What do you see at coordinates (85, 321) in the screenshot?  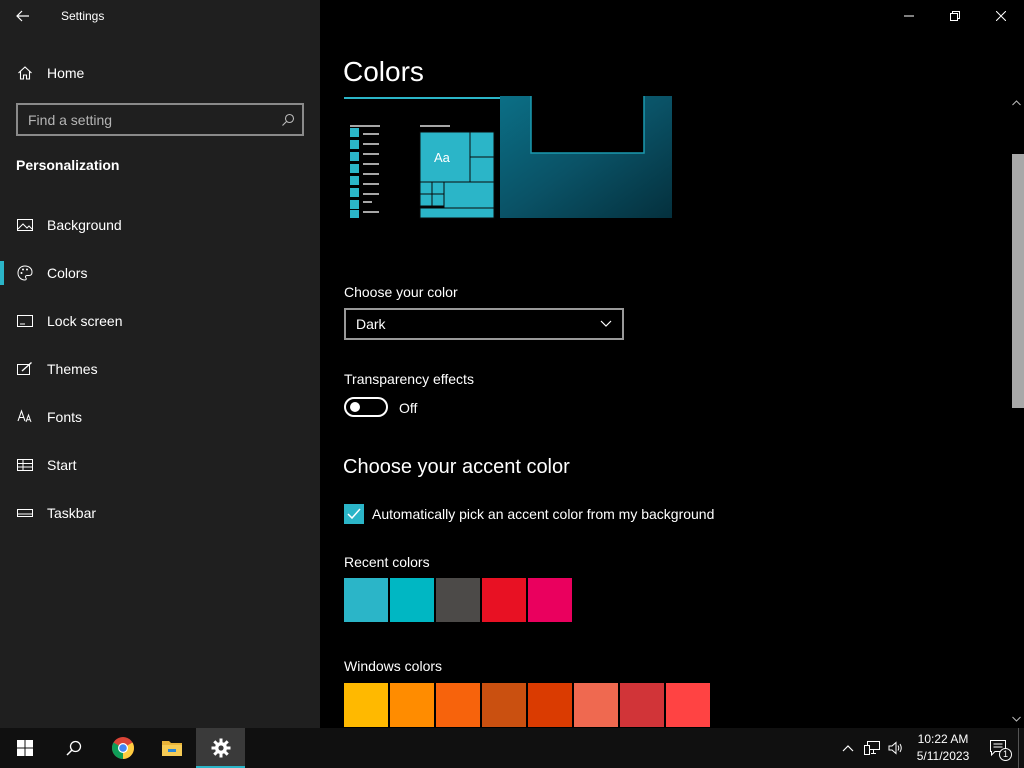 I see `sidebar-item-label: Lock screen` at bounding box center [85, 321].